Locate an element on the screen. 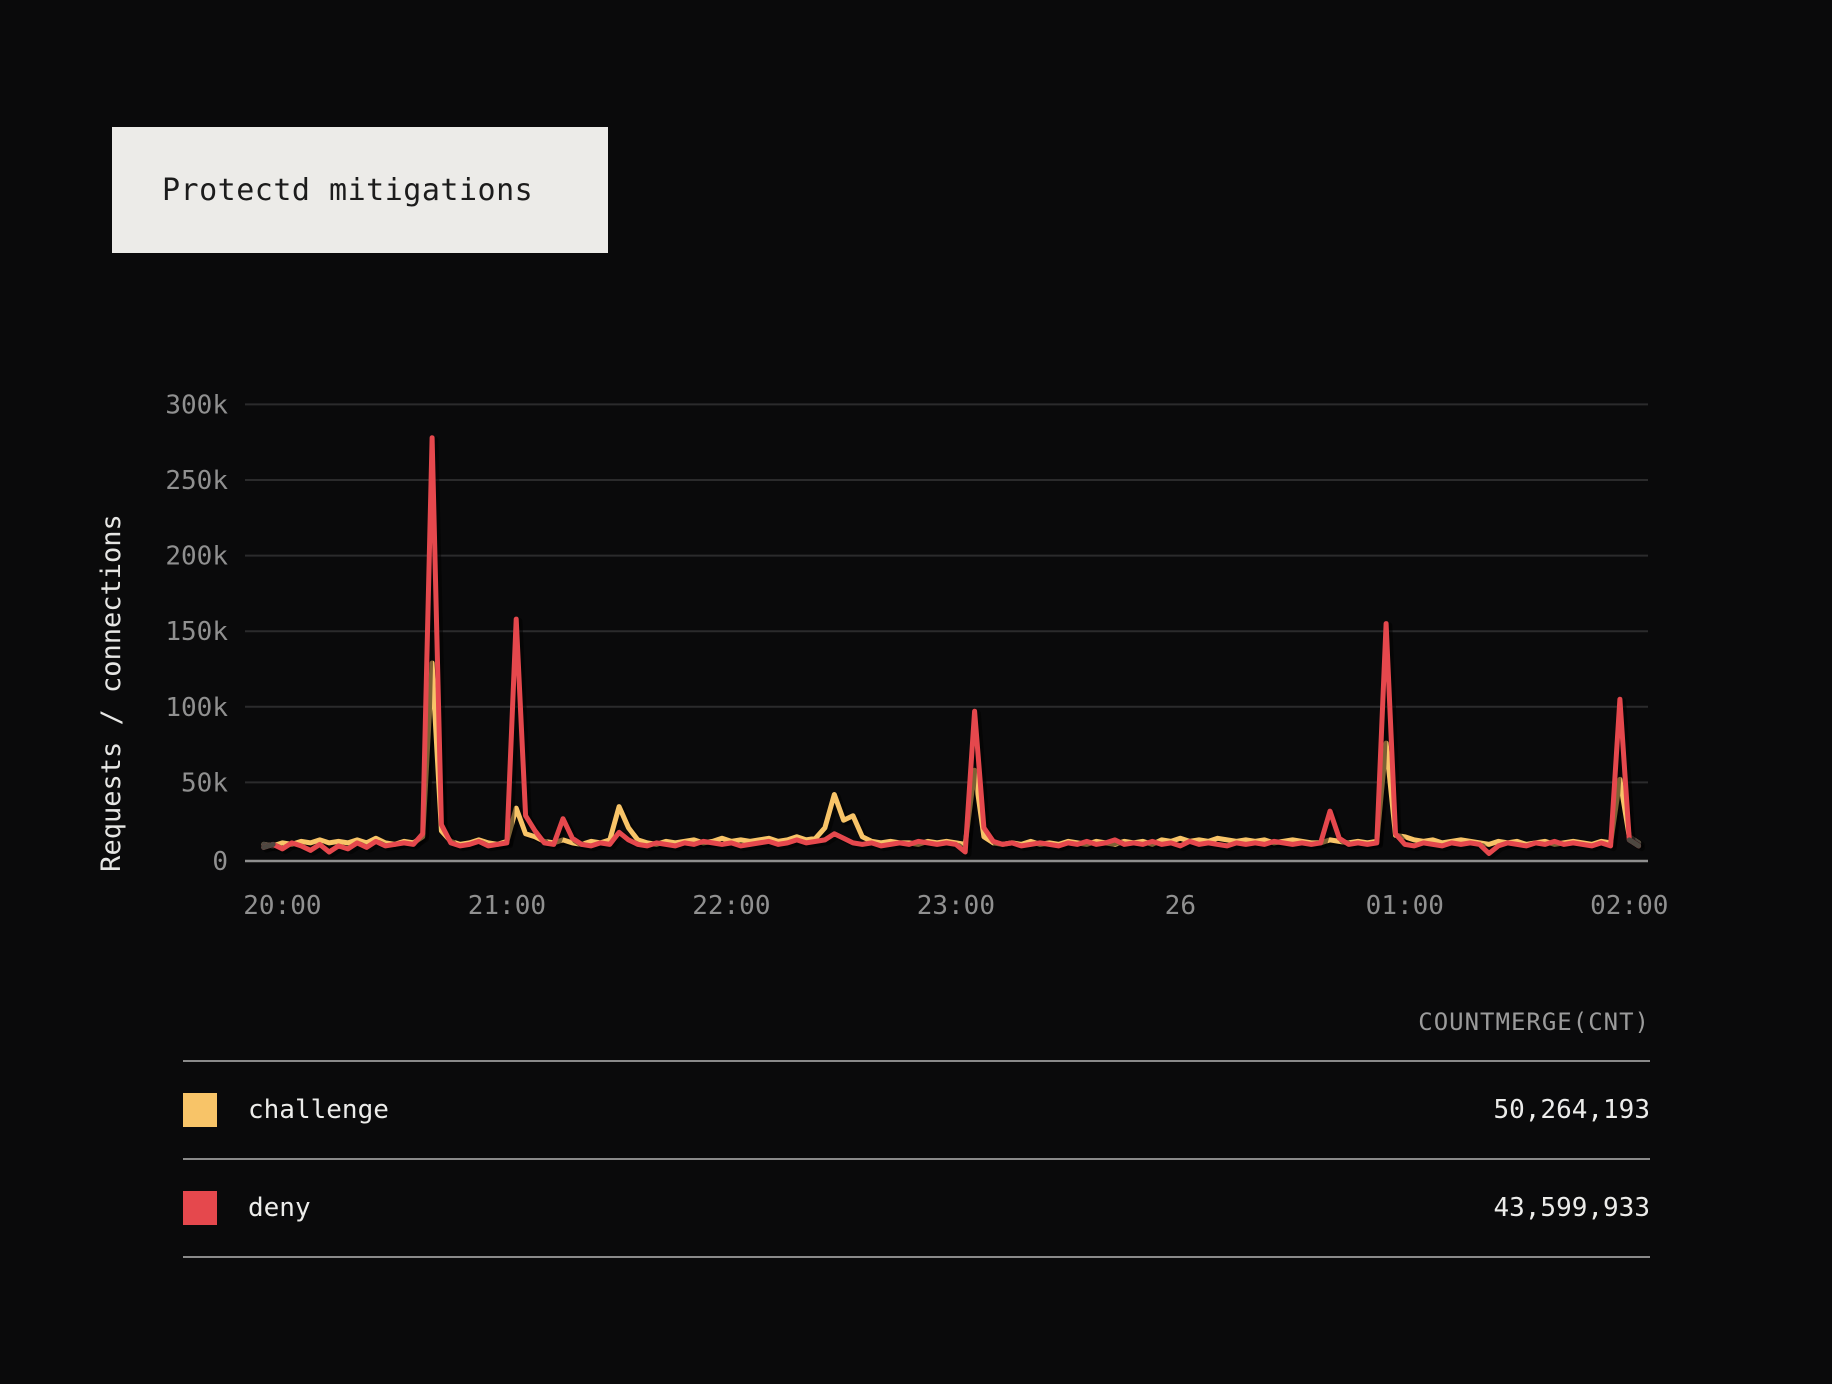  legend-value: 43,599,933 is located at coordinates (1571, 1208).